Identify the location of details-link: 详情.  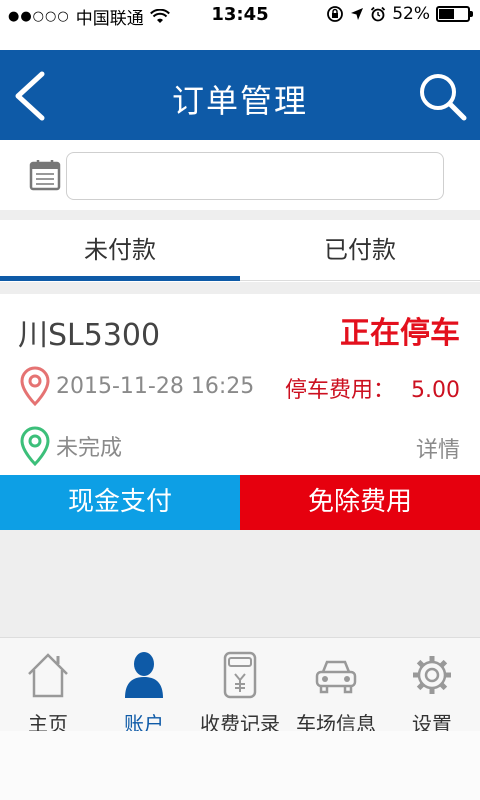
(438, 448).